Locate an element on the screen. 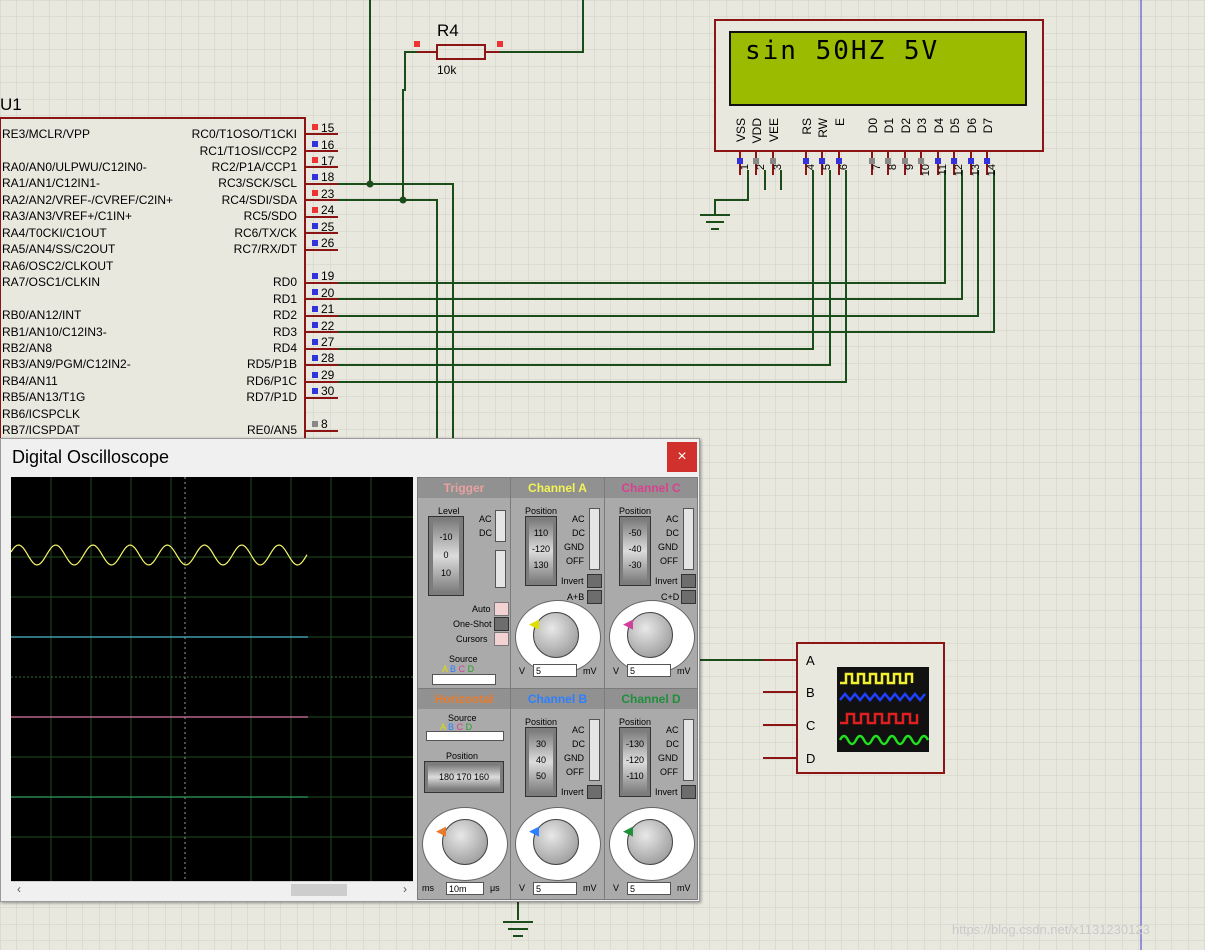  lcd-pin-number: 8 is located at coordinates (893, 167).